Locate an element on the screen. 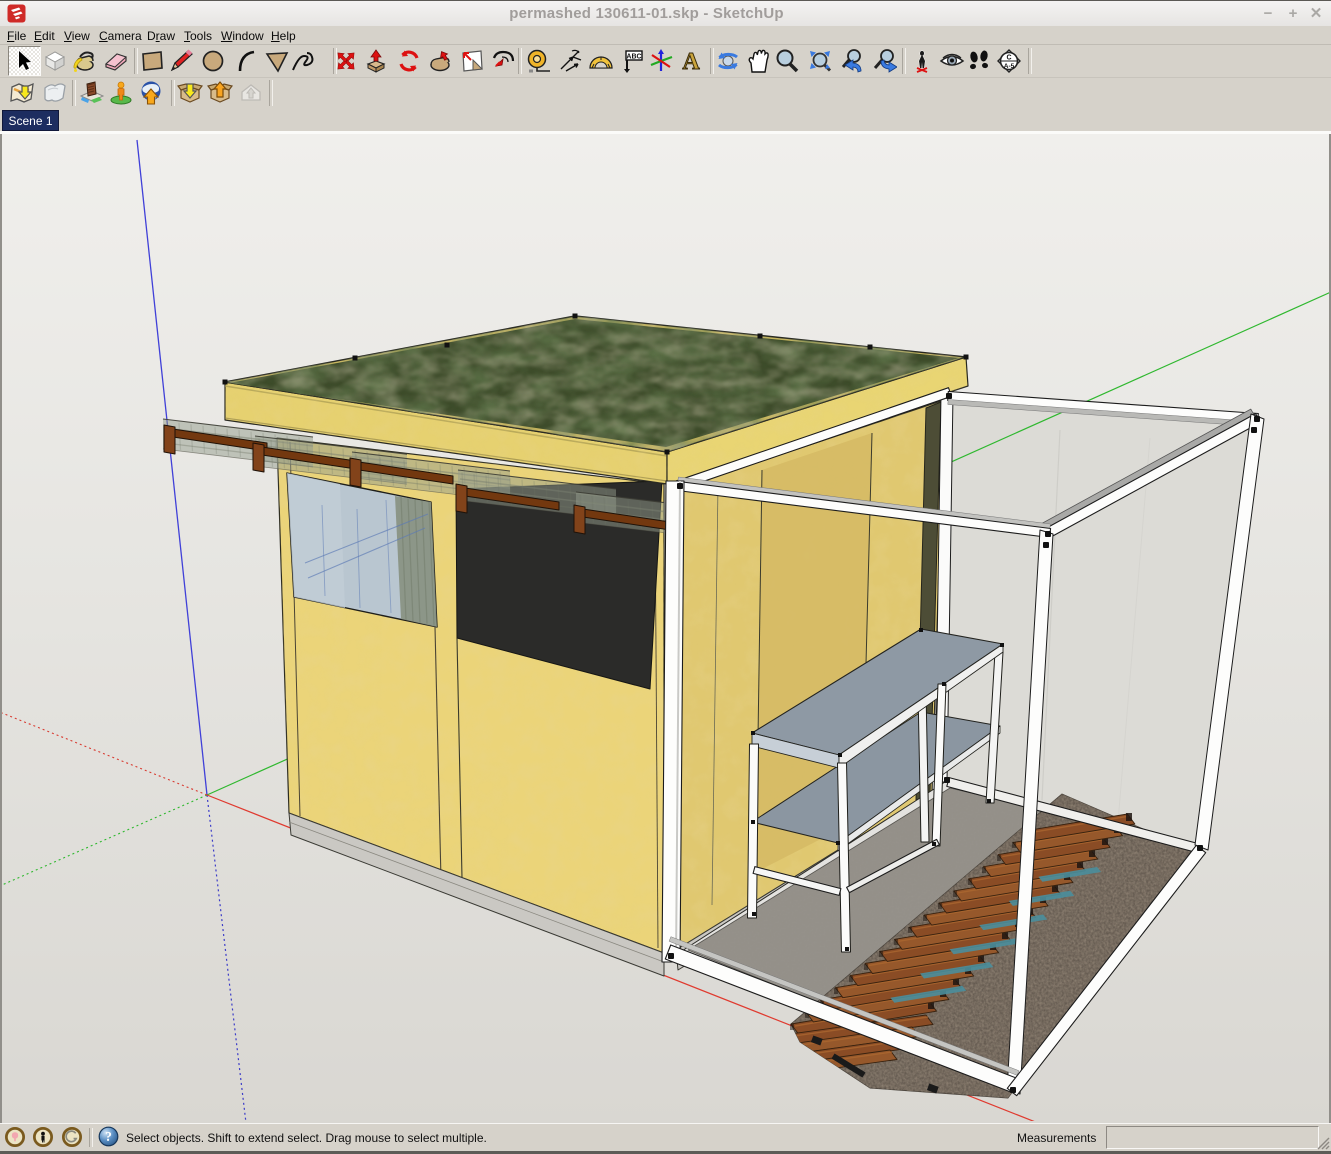  svg-text: C is located at coordinates (1008, 58).